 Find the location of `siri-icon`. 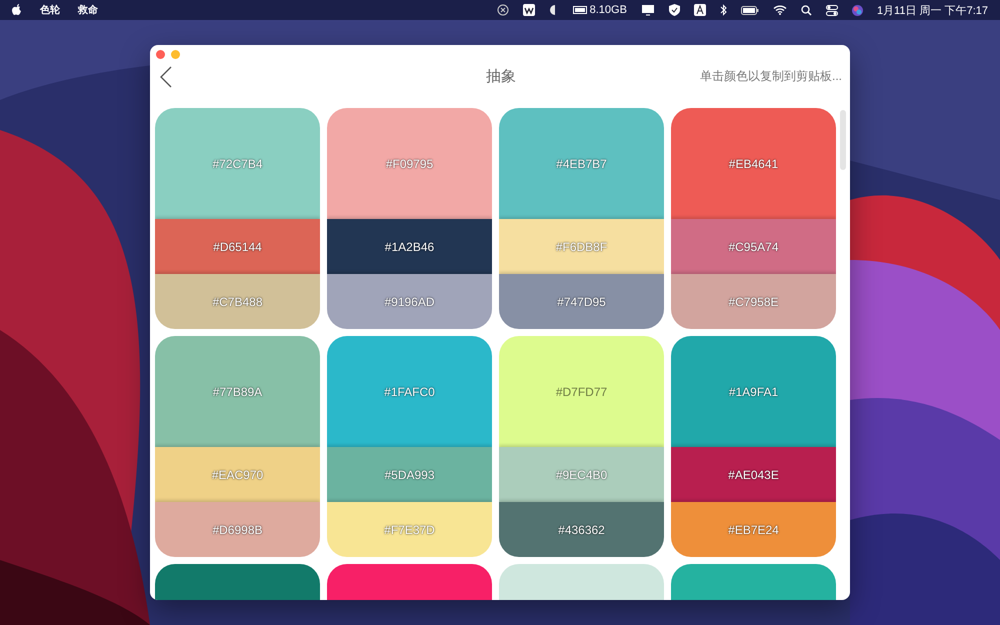

siri-icon is located at coordinates (857, 10).